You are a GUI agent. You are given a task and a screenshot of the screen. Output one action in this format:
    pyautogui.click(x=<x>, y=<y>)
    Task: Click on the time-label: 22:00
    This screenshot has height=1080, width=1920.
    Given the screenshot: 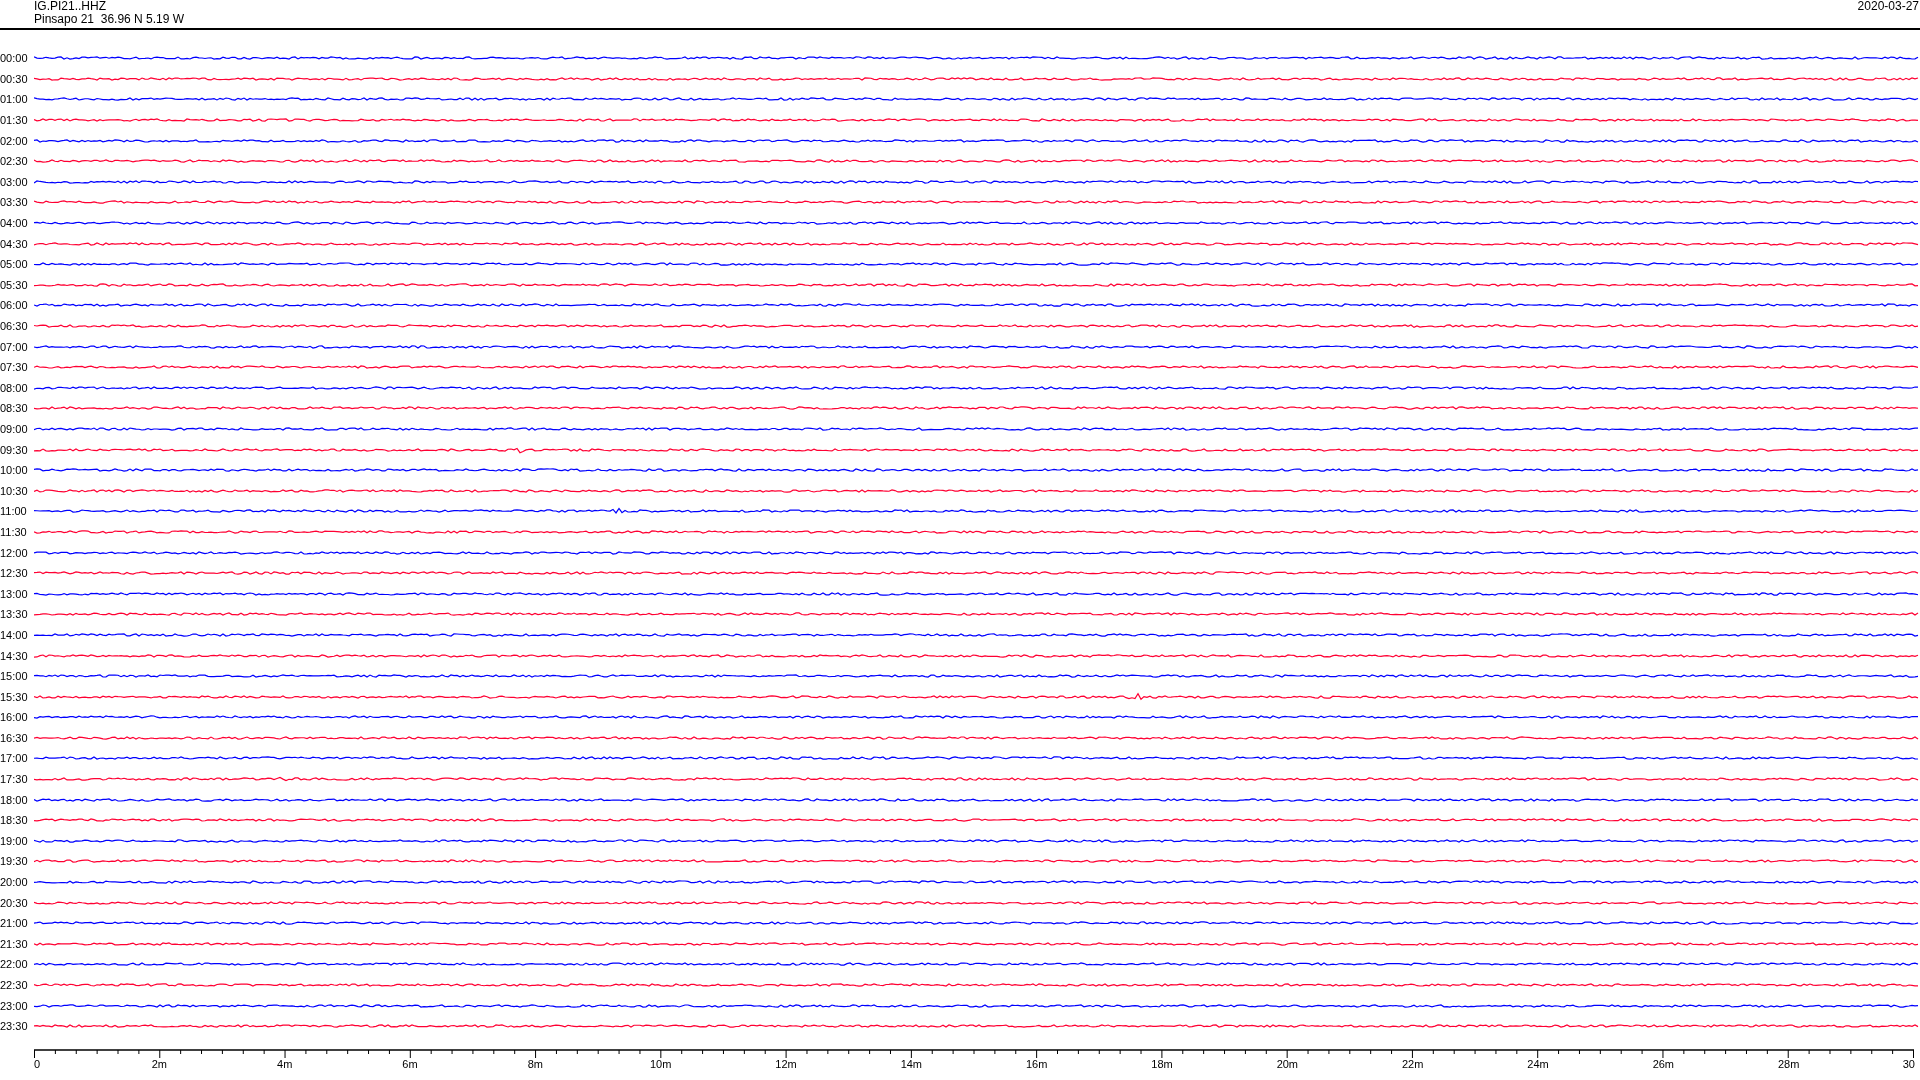 What is the action you would take?
    pyautogui.click(x=14, y=964)
    